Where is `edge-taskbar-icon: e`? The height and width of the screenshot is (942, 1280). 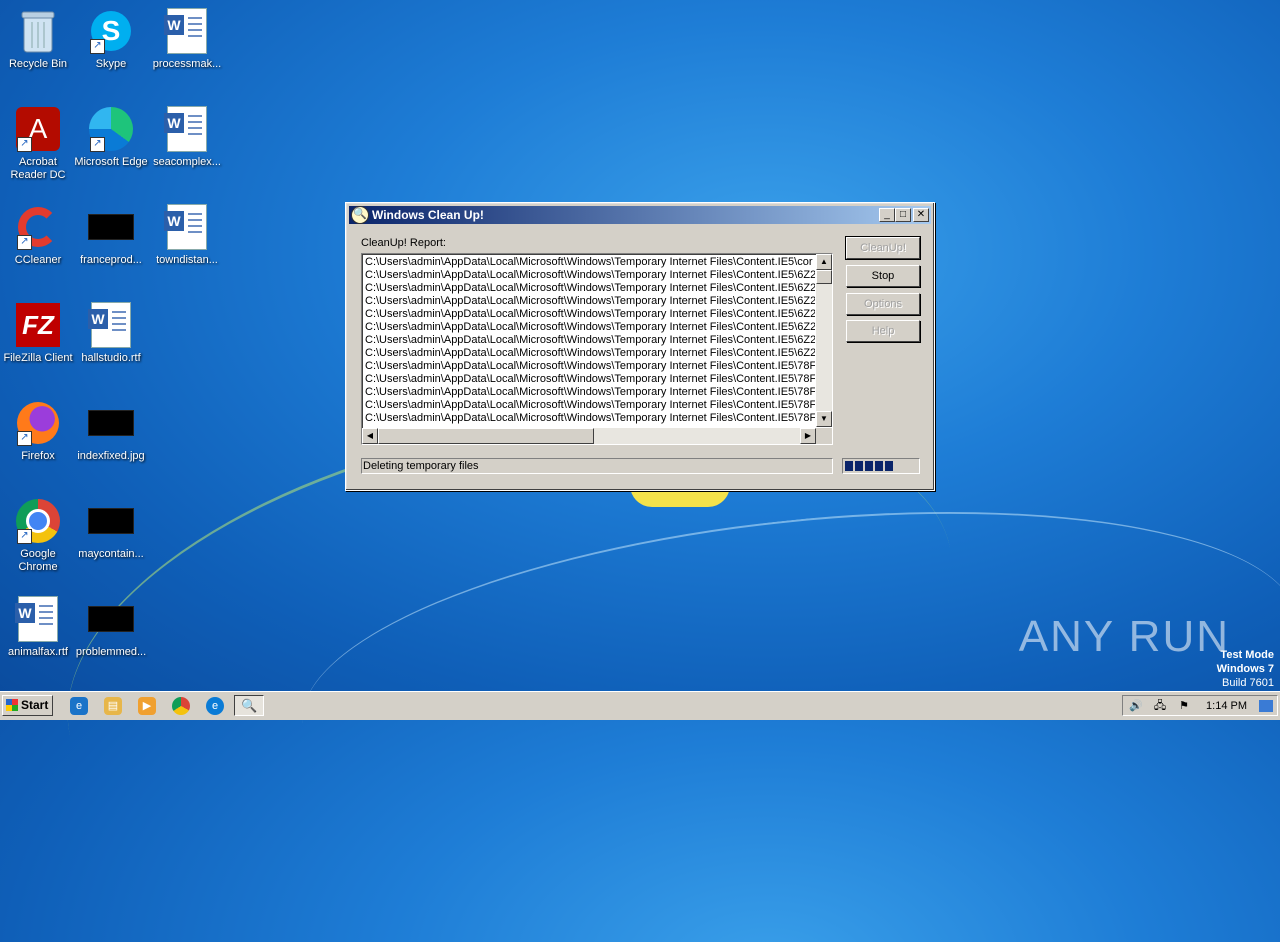
edge-taskbar-icon: e is located at coordinates (215, 706).